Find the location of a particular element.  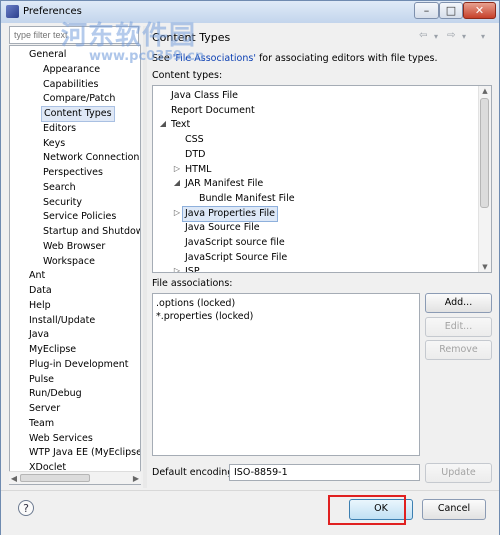

minimize-button: – is located at coordinates (426, 10).